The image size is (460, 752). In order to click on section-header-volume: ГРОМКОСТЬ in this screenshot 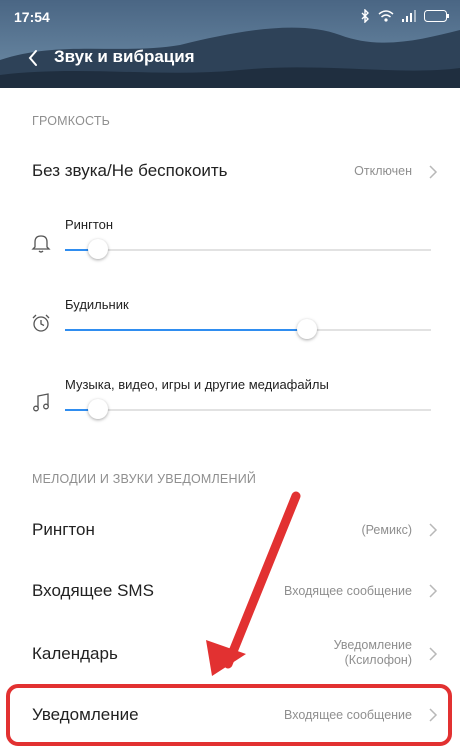, I will do `click(71, 121)`.